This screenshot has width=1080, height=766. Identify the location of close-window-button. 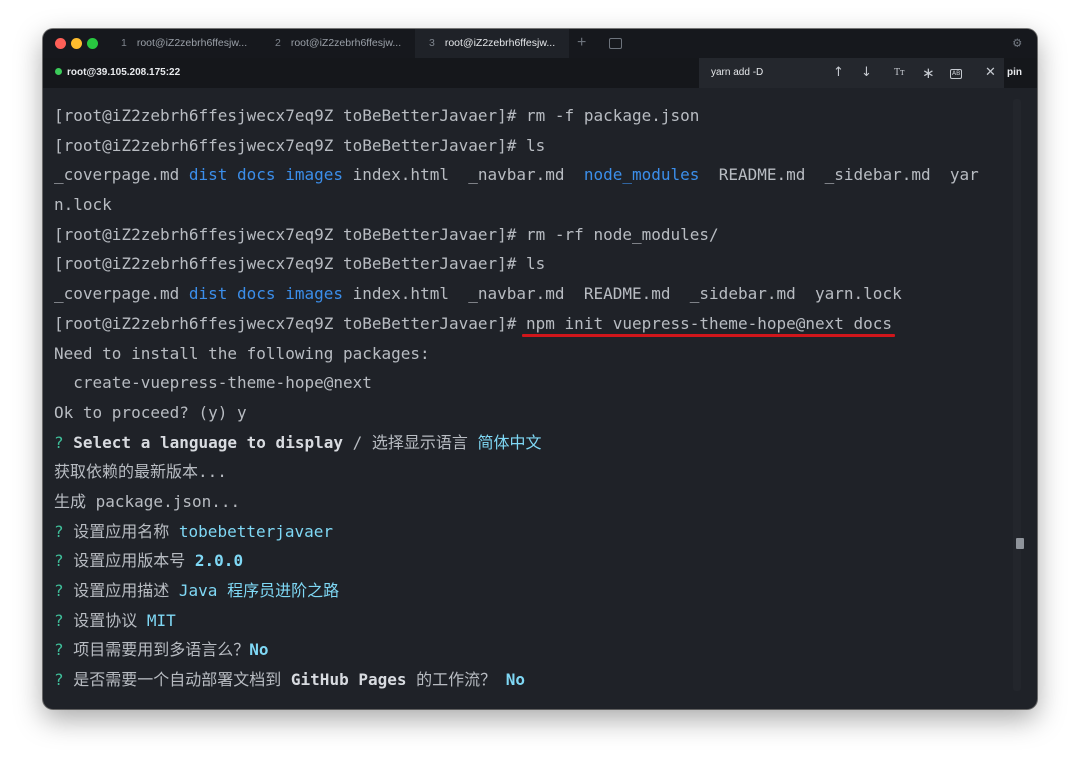
(60, 43).